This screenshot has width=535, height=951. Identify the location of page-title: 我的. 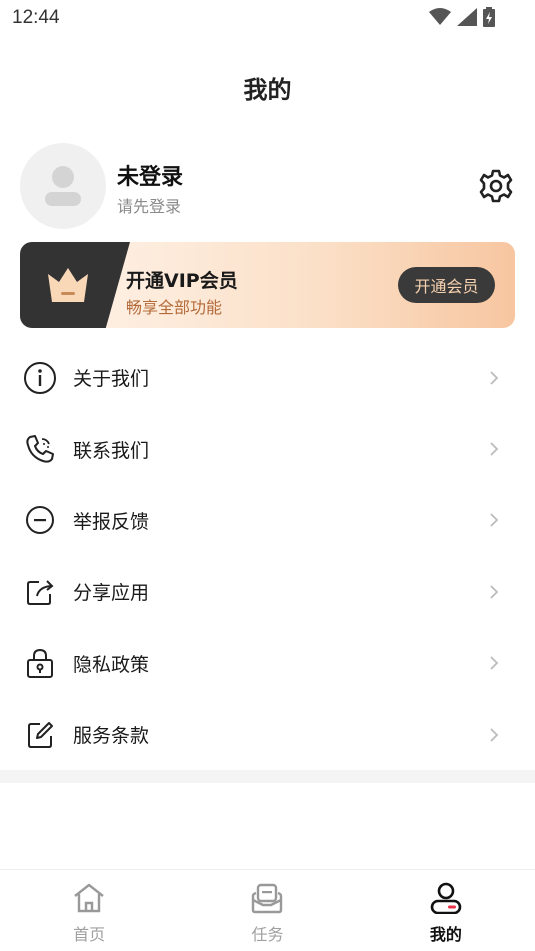
(267, 90).